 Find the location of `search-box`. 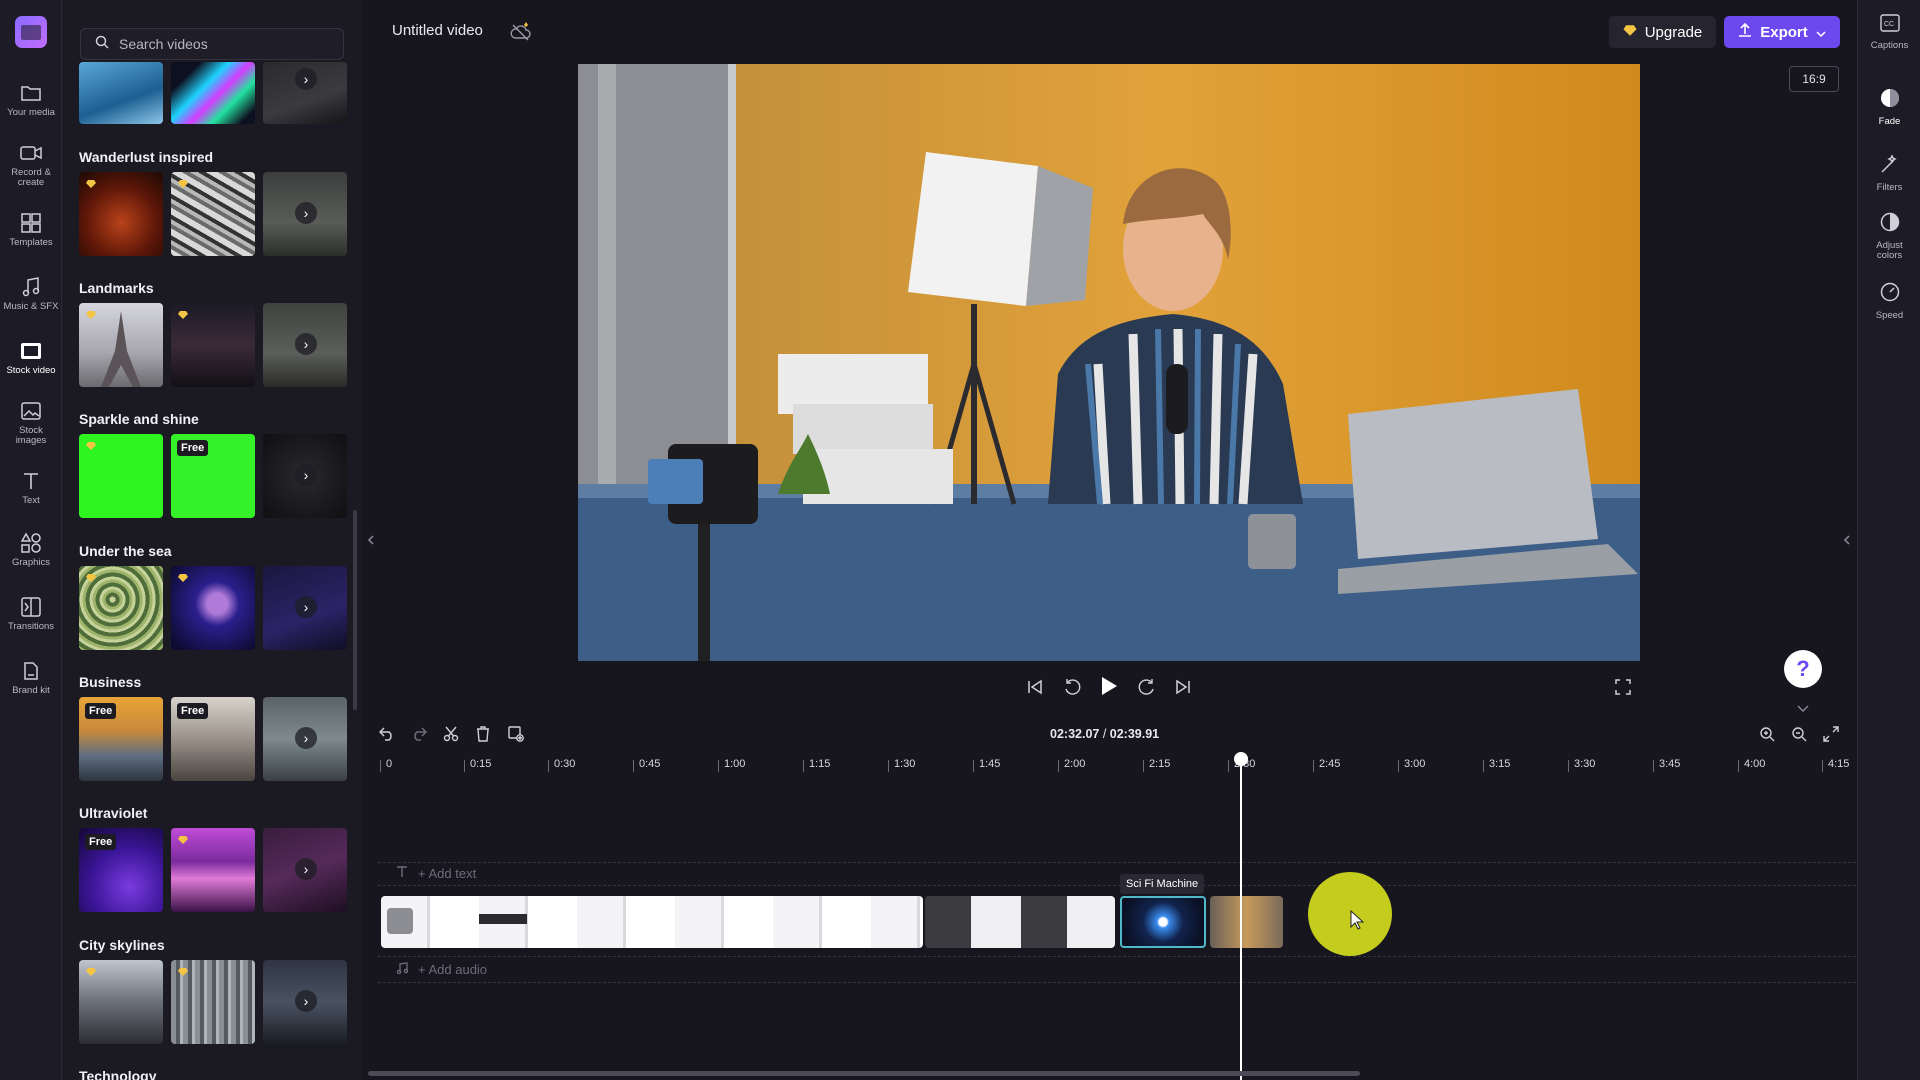

search-box is located at coordinates (212, 44).